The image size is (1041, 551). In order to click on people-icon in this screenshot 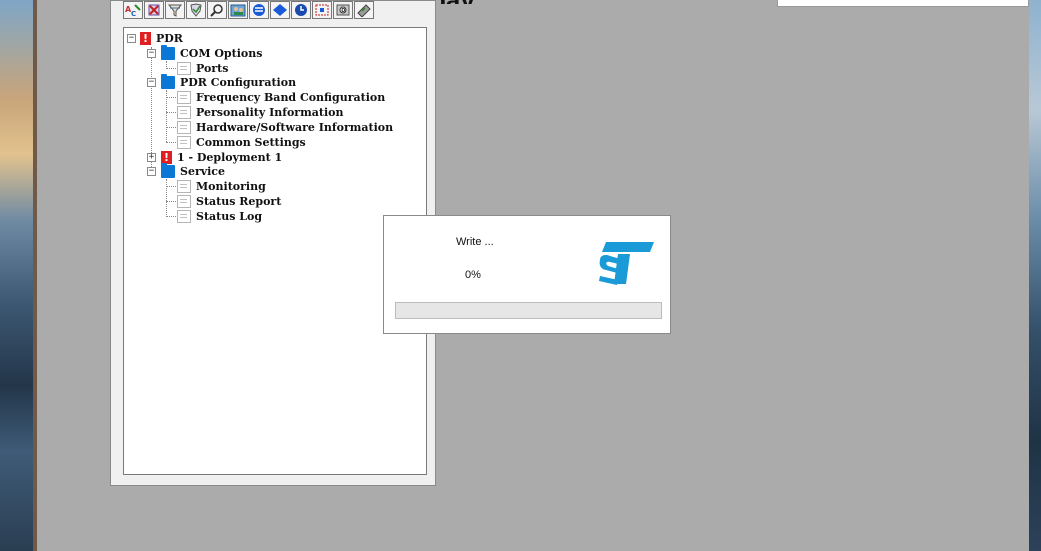, I will do `click(238, 10)`.